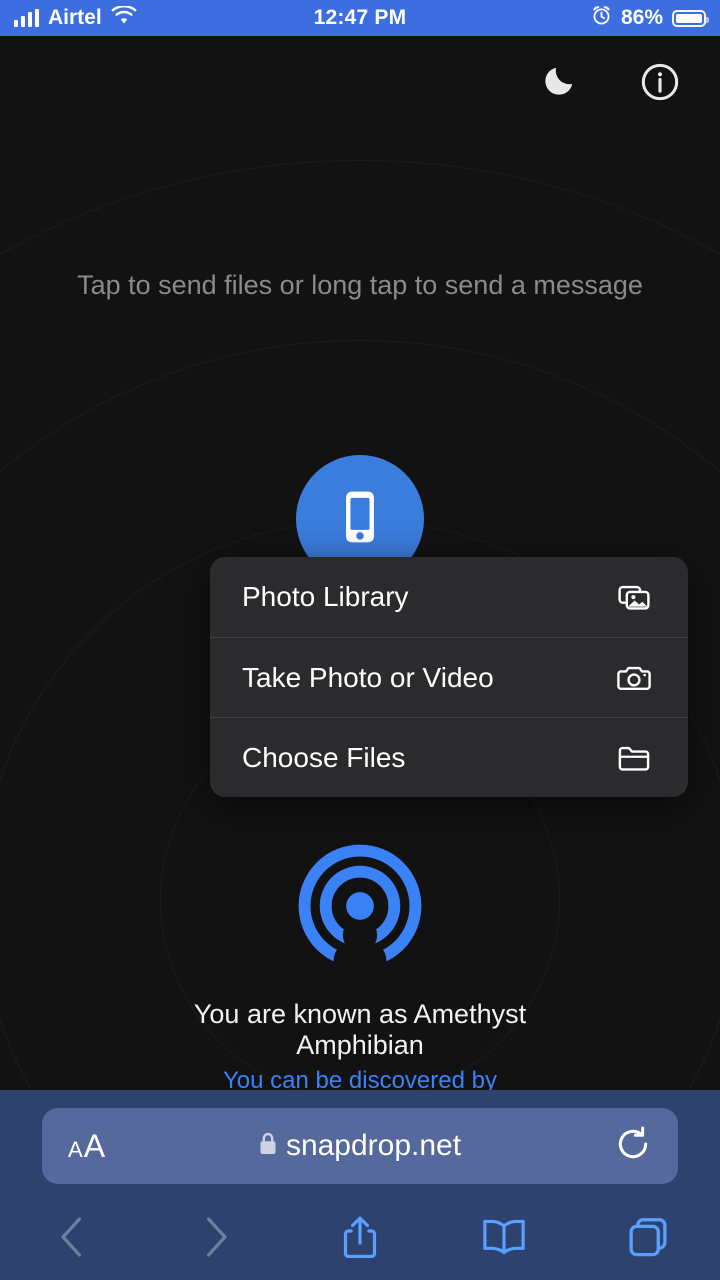 This screenshot has height=1280, width=720. What do you see at coordinates (360, 908) in the screenshot?
I see `snapdrop-radar-logo-icon` at bounding box center [360, 908].